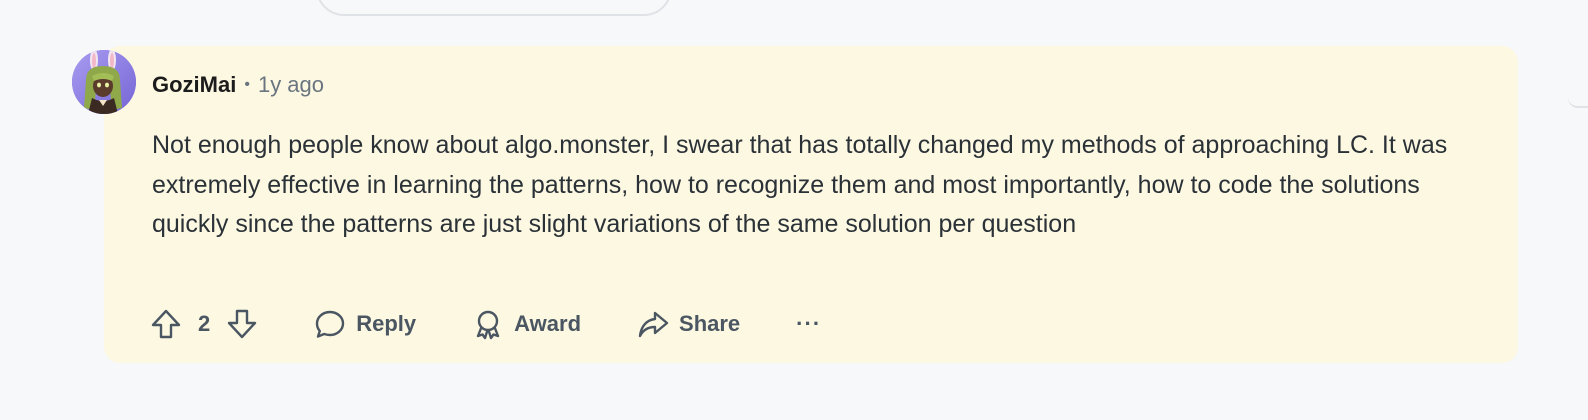 The image size is (1588, 420). What do you see at coordinates (194, 85) in the screenshot?
I see `username-link: GoziMai` at bounding box center [194, 85].